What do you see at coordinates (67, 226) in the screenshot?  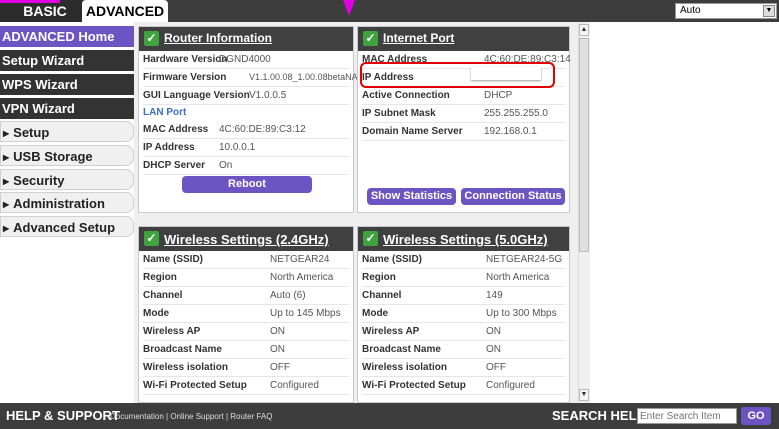 I see `nav-advanced-setup: ▶ Advanced Setup` at bounding box center [67, 226].